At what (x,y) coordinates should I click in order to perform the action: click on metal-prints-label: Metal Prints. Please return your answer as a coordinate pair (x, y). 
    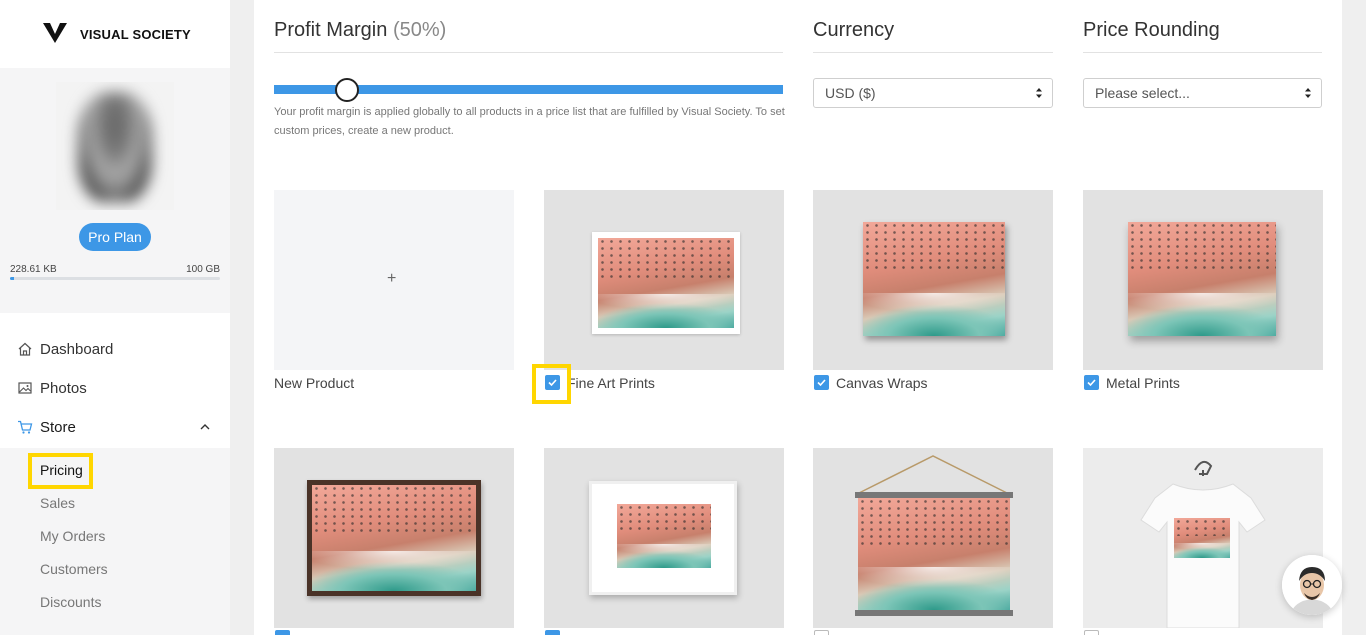
    Looking at the image, I should click on (1143, 383).